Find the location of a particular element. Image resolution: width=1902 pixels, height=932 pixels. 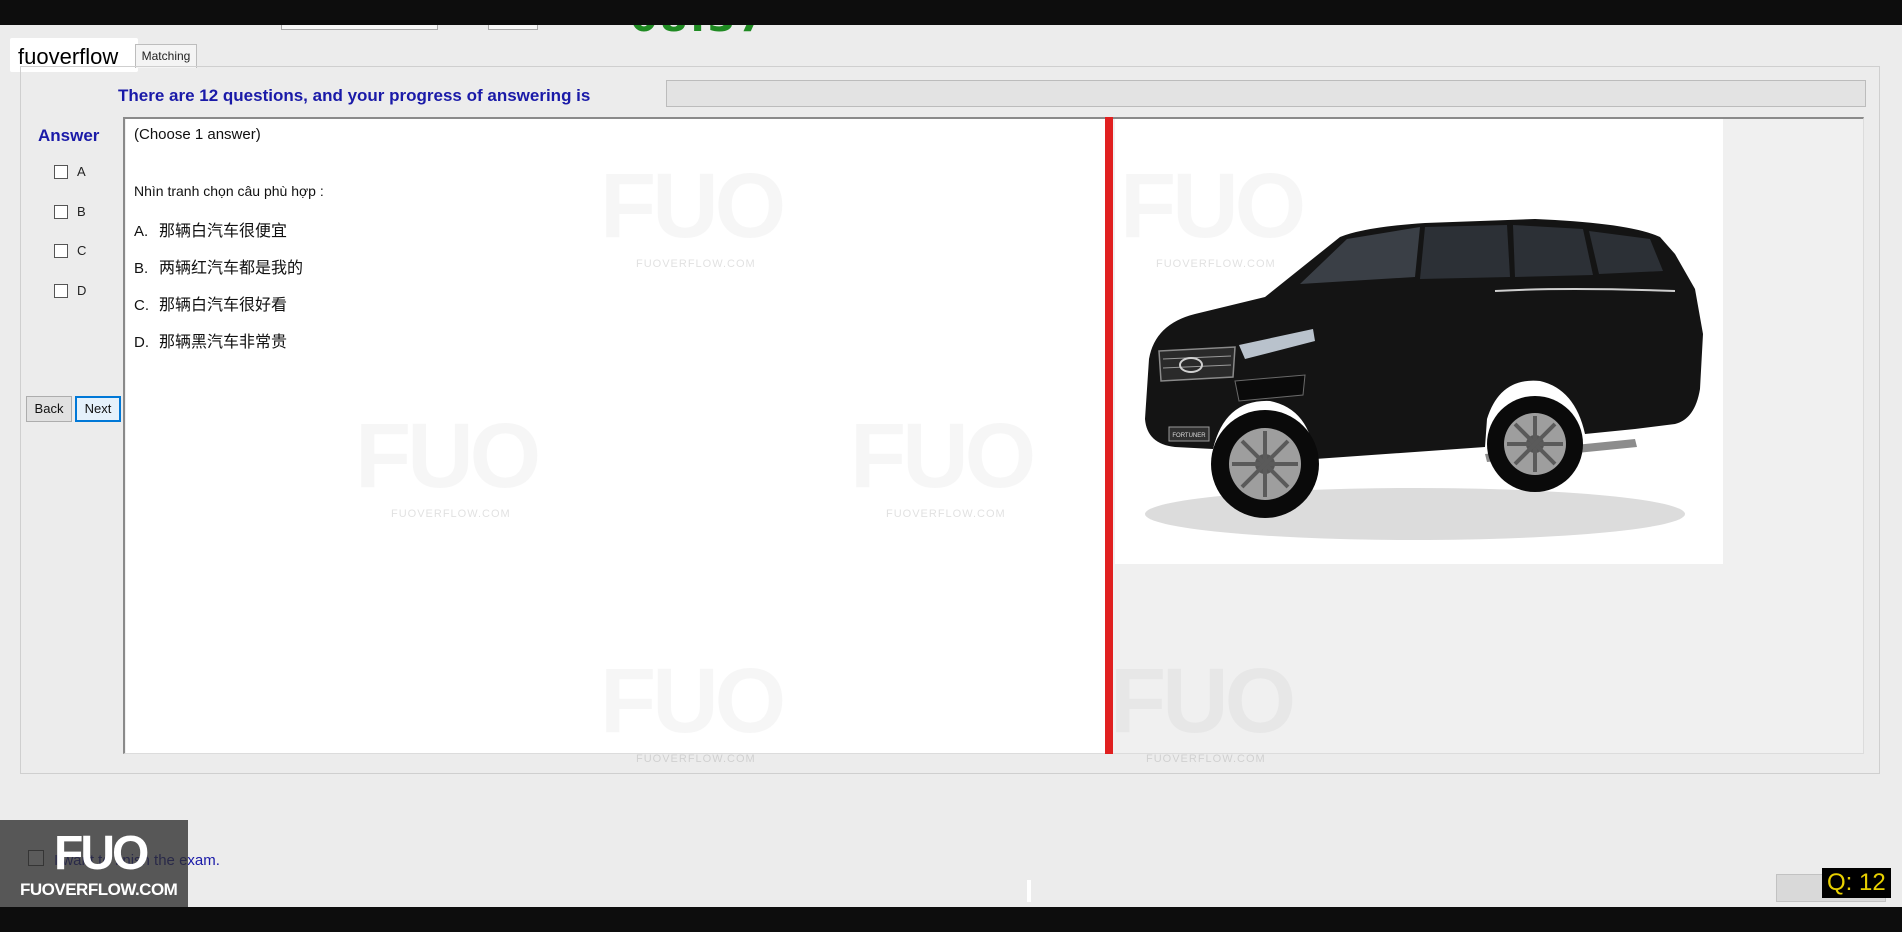

option-letter: C. is located at coordinates (141, 305).